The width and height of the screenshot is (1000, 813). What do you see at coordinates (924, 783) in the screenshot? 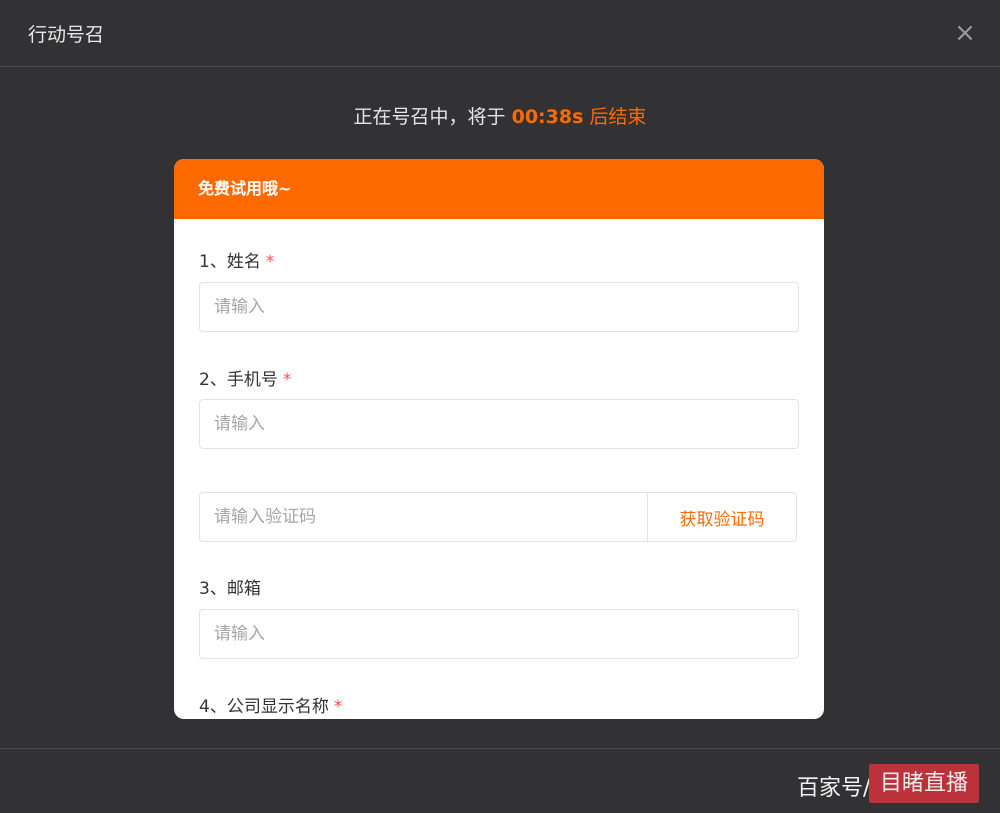
I see `watermark-badge: 目睹直播` at bounding box center [924, 783].